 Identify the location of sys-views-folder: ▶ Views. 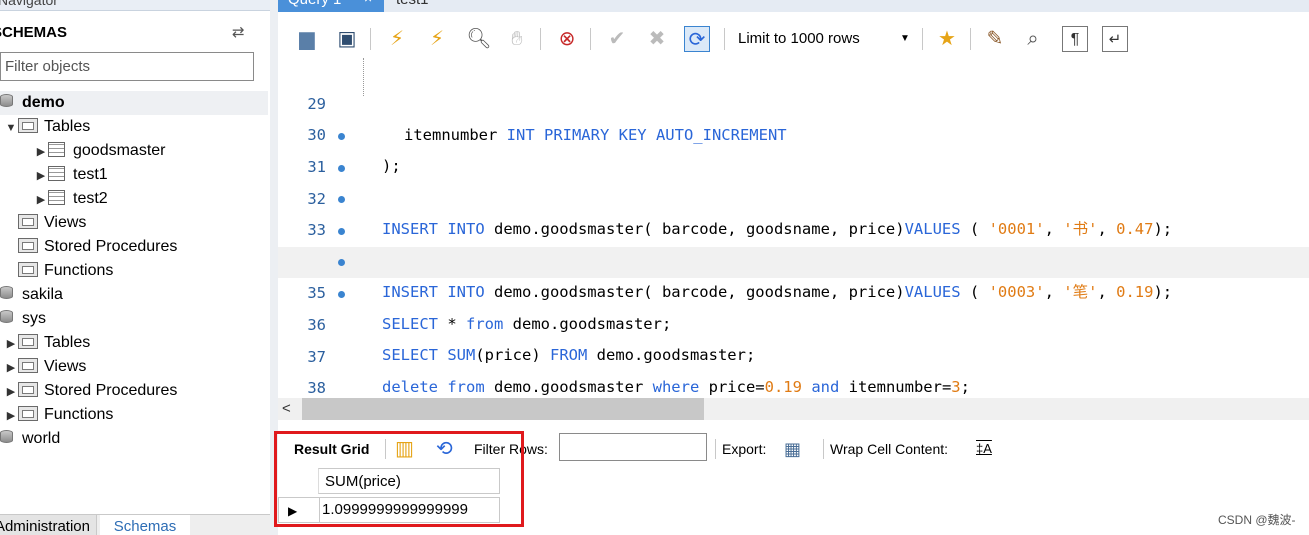
(45, 367).